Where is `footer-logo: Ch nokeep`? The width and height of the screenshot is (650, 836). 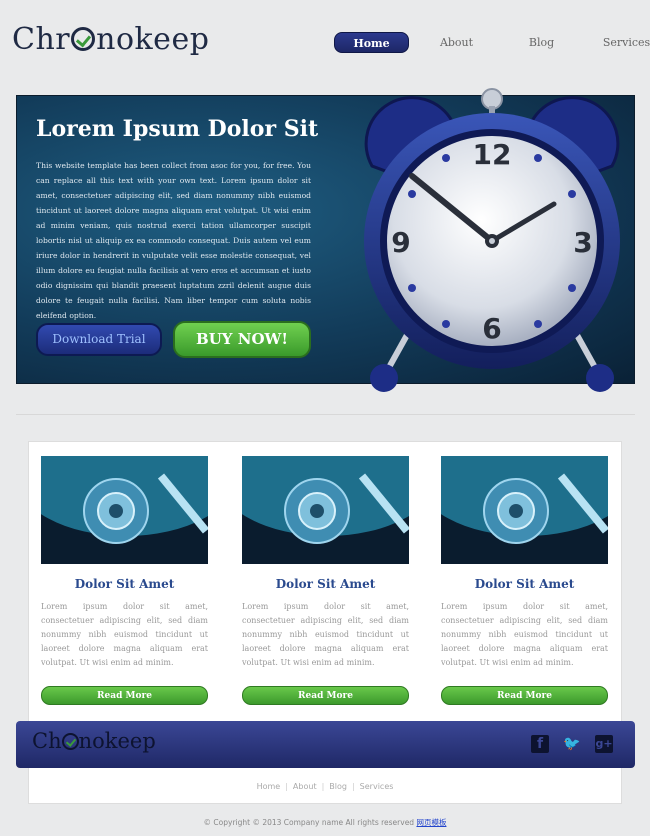
footer-logo: Ch nokeep is located at coordinates (94, 741).